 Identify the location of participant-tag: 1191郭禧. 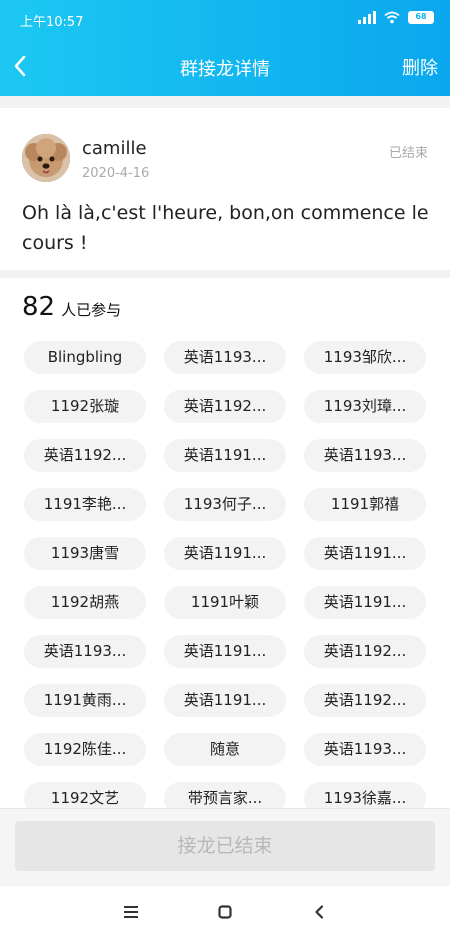
(365, 504).